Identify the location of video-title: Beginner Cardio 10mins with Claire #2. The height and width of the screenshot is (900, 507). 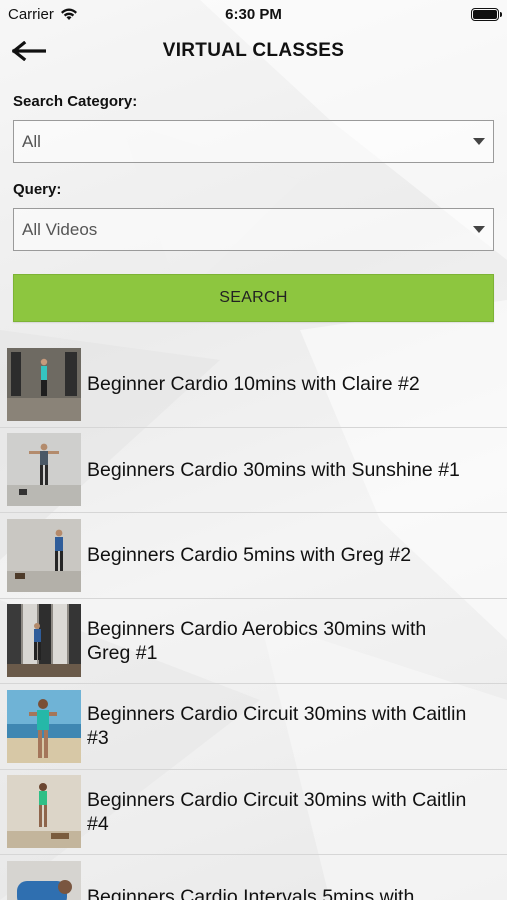
(253, 384).